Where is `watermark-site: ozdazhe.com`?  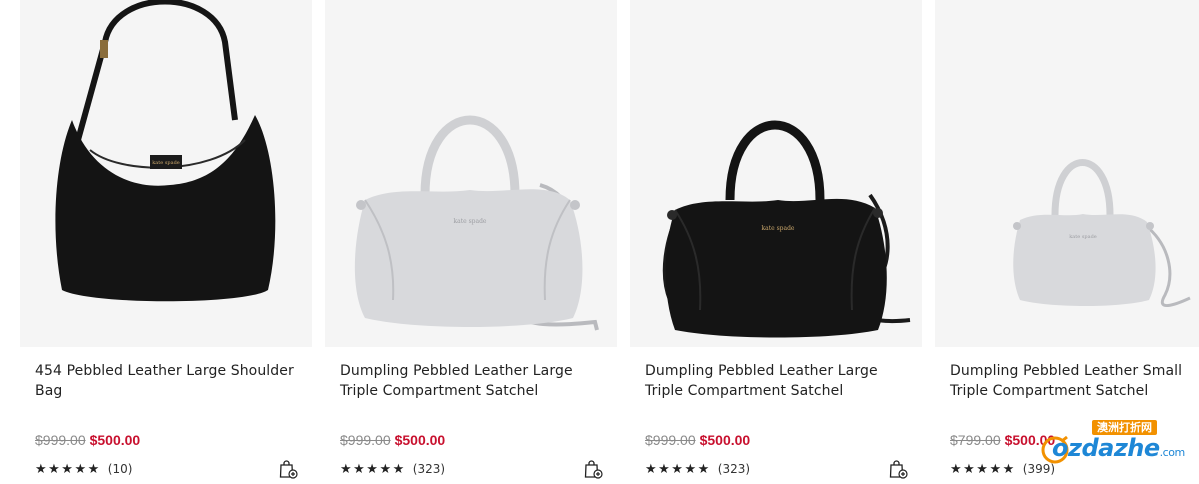
watermark-site: ozdazhe.com is located at coordinates (1118, 448).